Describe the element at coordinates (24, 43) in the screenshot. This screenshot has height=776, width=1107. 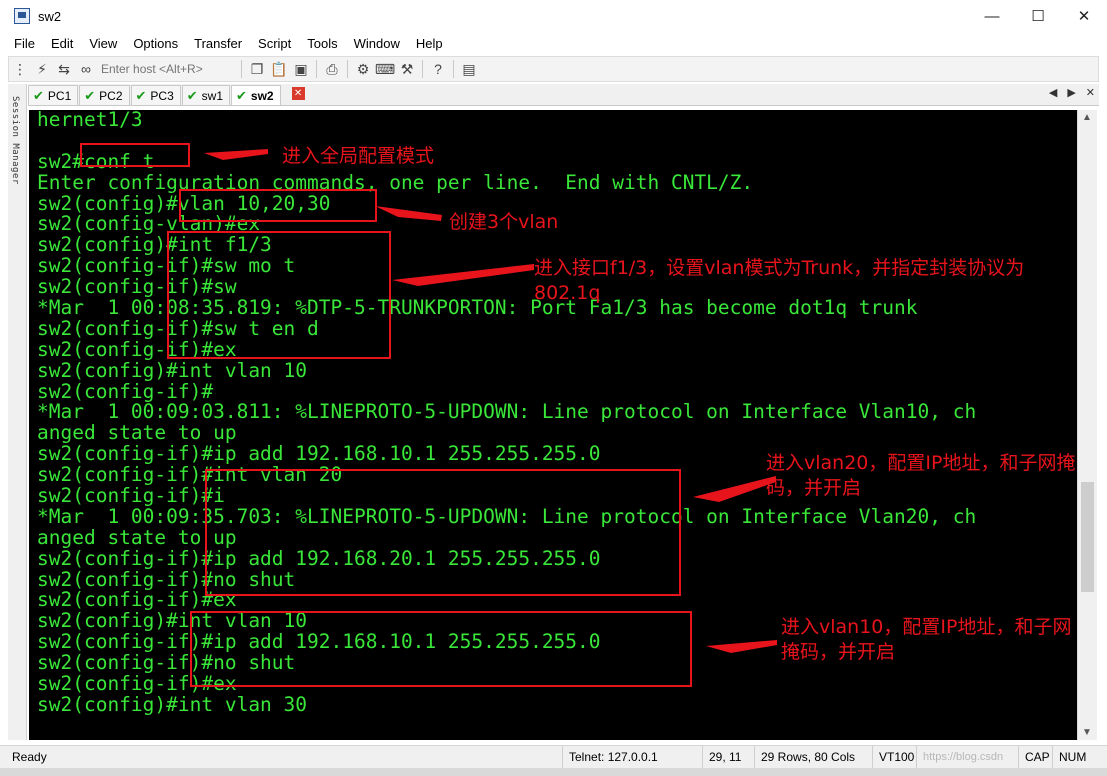
I see `menu-file: File` at that location.